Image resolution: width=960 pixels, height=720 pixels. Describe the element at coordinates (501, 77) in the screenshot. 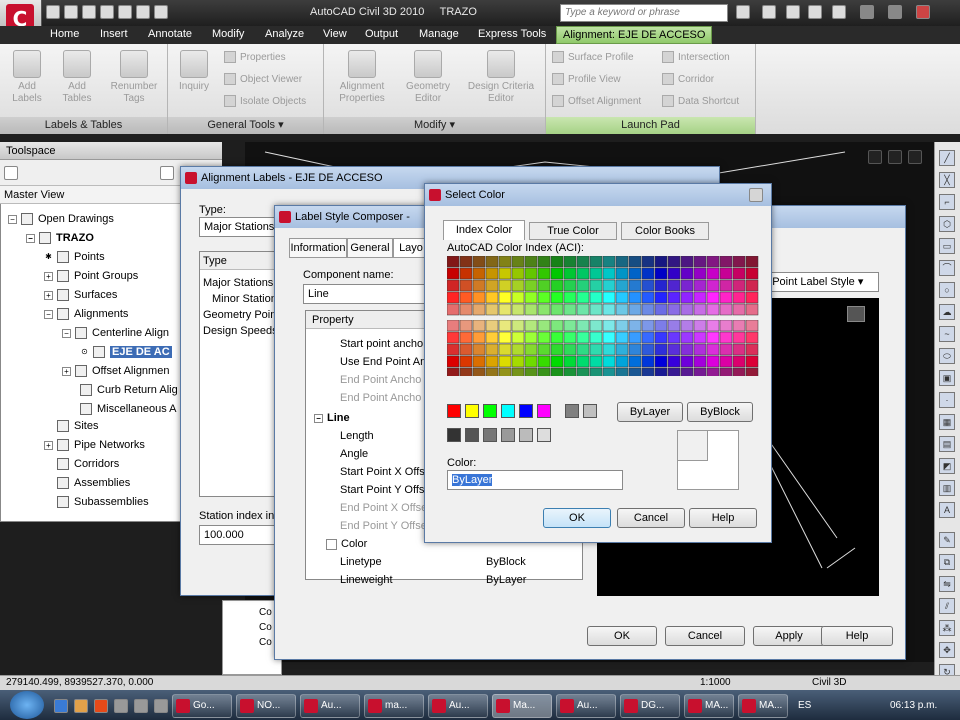

I see `design-criteria-editor-button: Design Criteria Editor` at that location.